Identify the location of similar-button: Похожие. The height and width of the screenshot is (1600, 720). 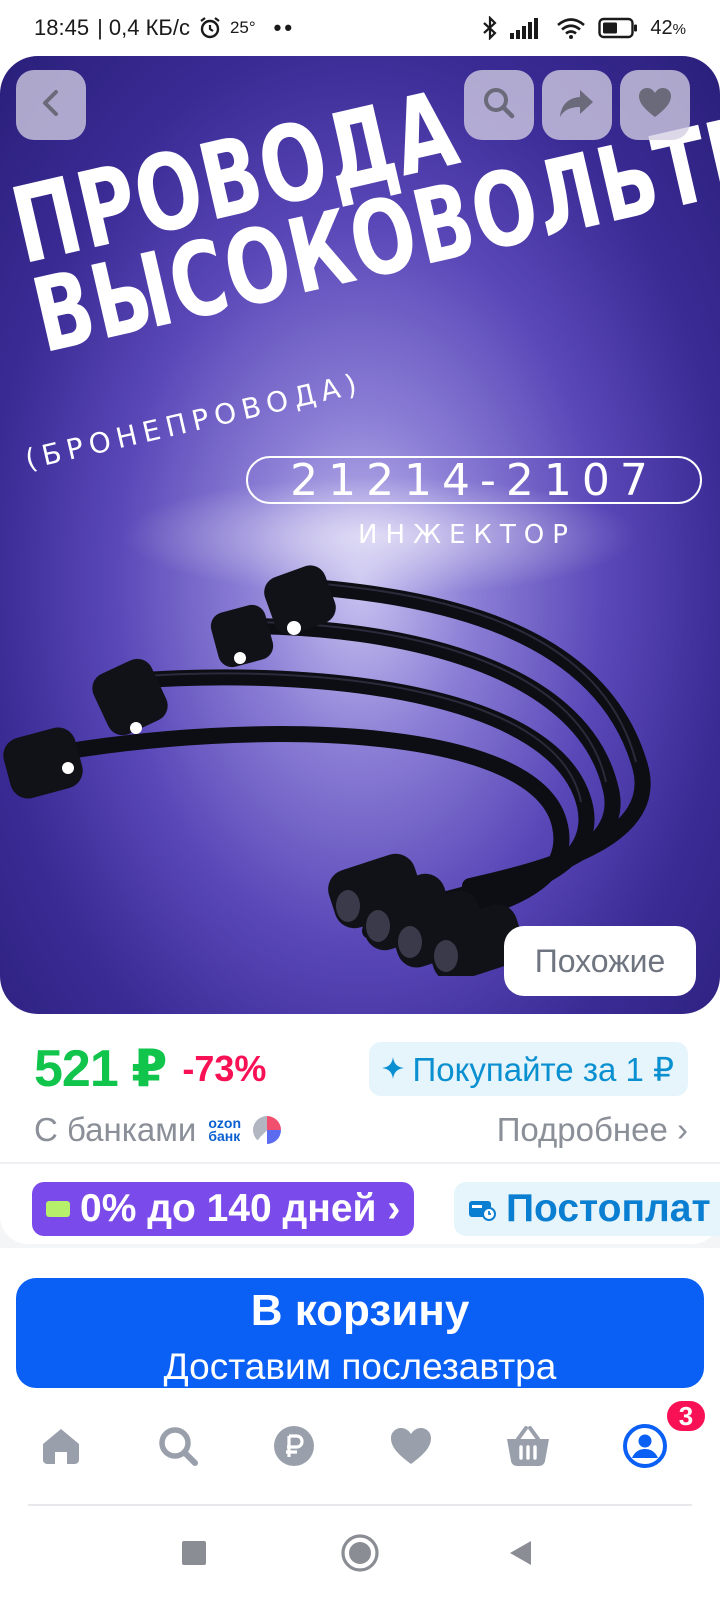
(600, 961).